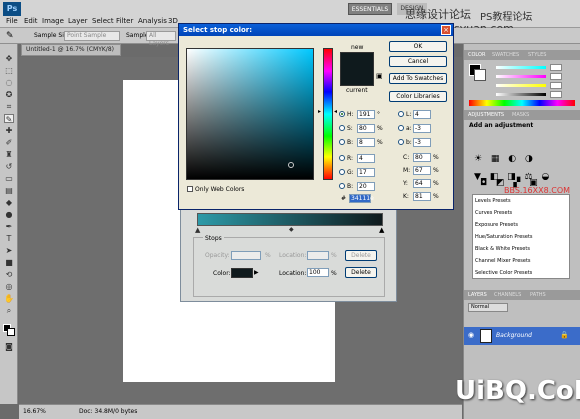 The width and height of the screenshot is (580, 419). What do you see at coordinates (422, 157) in the screenshot?
I see `cyan-field: 80` at bounding box center [422, 157].